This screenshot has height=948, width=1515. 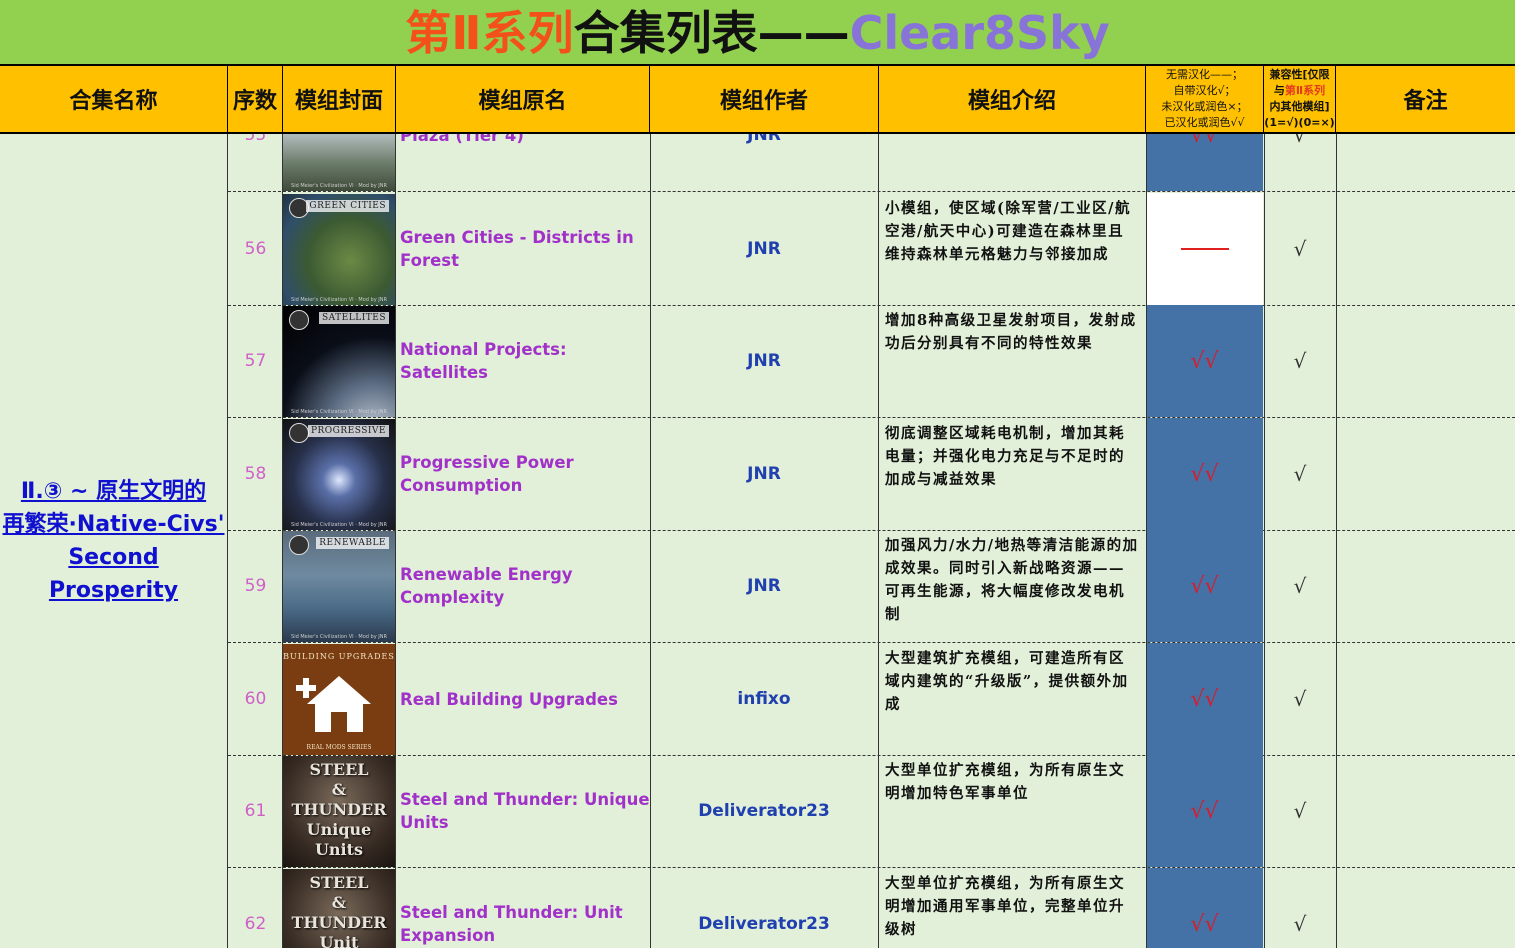 I want to click on cover-image: STEEL & THUNDER Unit, so click(x=339, y=908).